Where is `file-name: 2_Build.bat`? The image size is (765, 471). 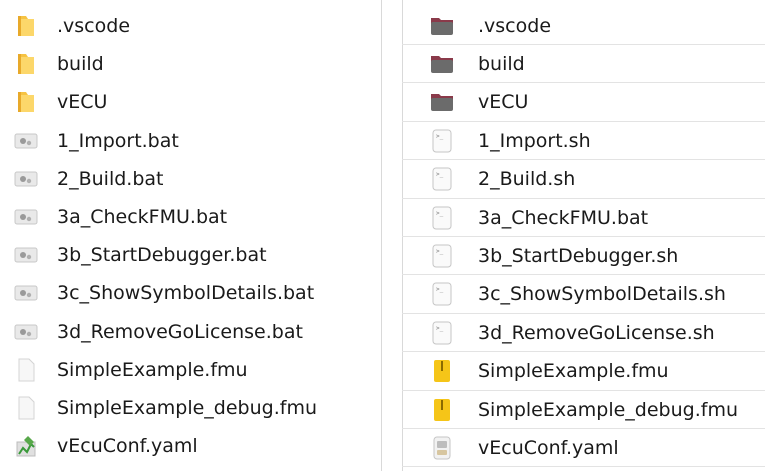 file-name: 2_Build.bat is located at coordinates (110, 178).